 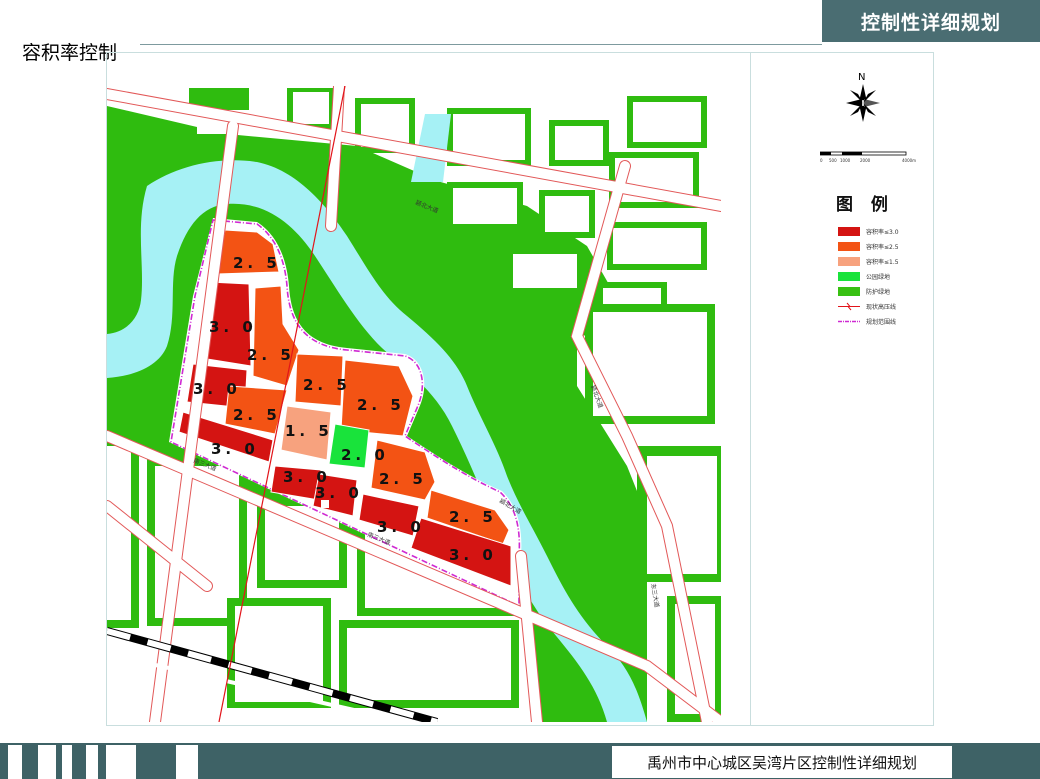 I want to click on legend-item: 规划范围线, so click(x=868, y=321).